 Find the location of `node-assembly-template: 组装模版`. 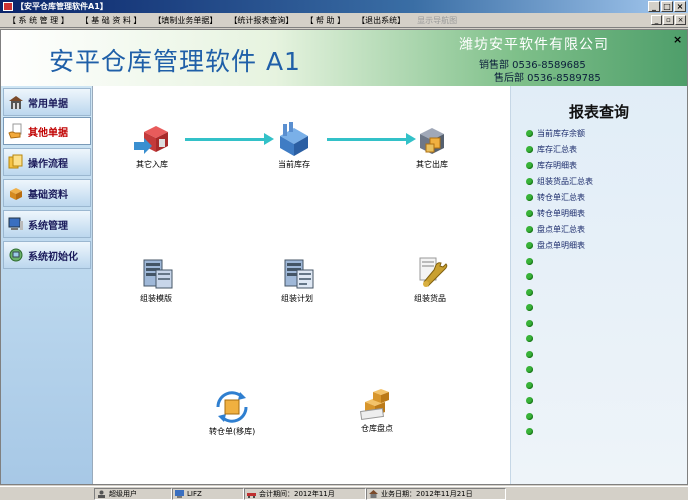

node-assembly-template: 组装模版 is located at coordinates (156, 280).